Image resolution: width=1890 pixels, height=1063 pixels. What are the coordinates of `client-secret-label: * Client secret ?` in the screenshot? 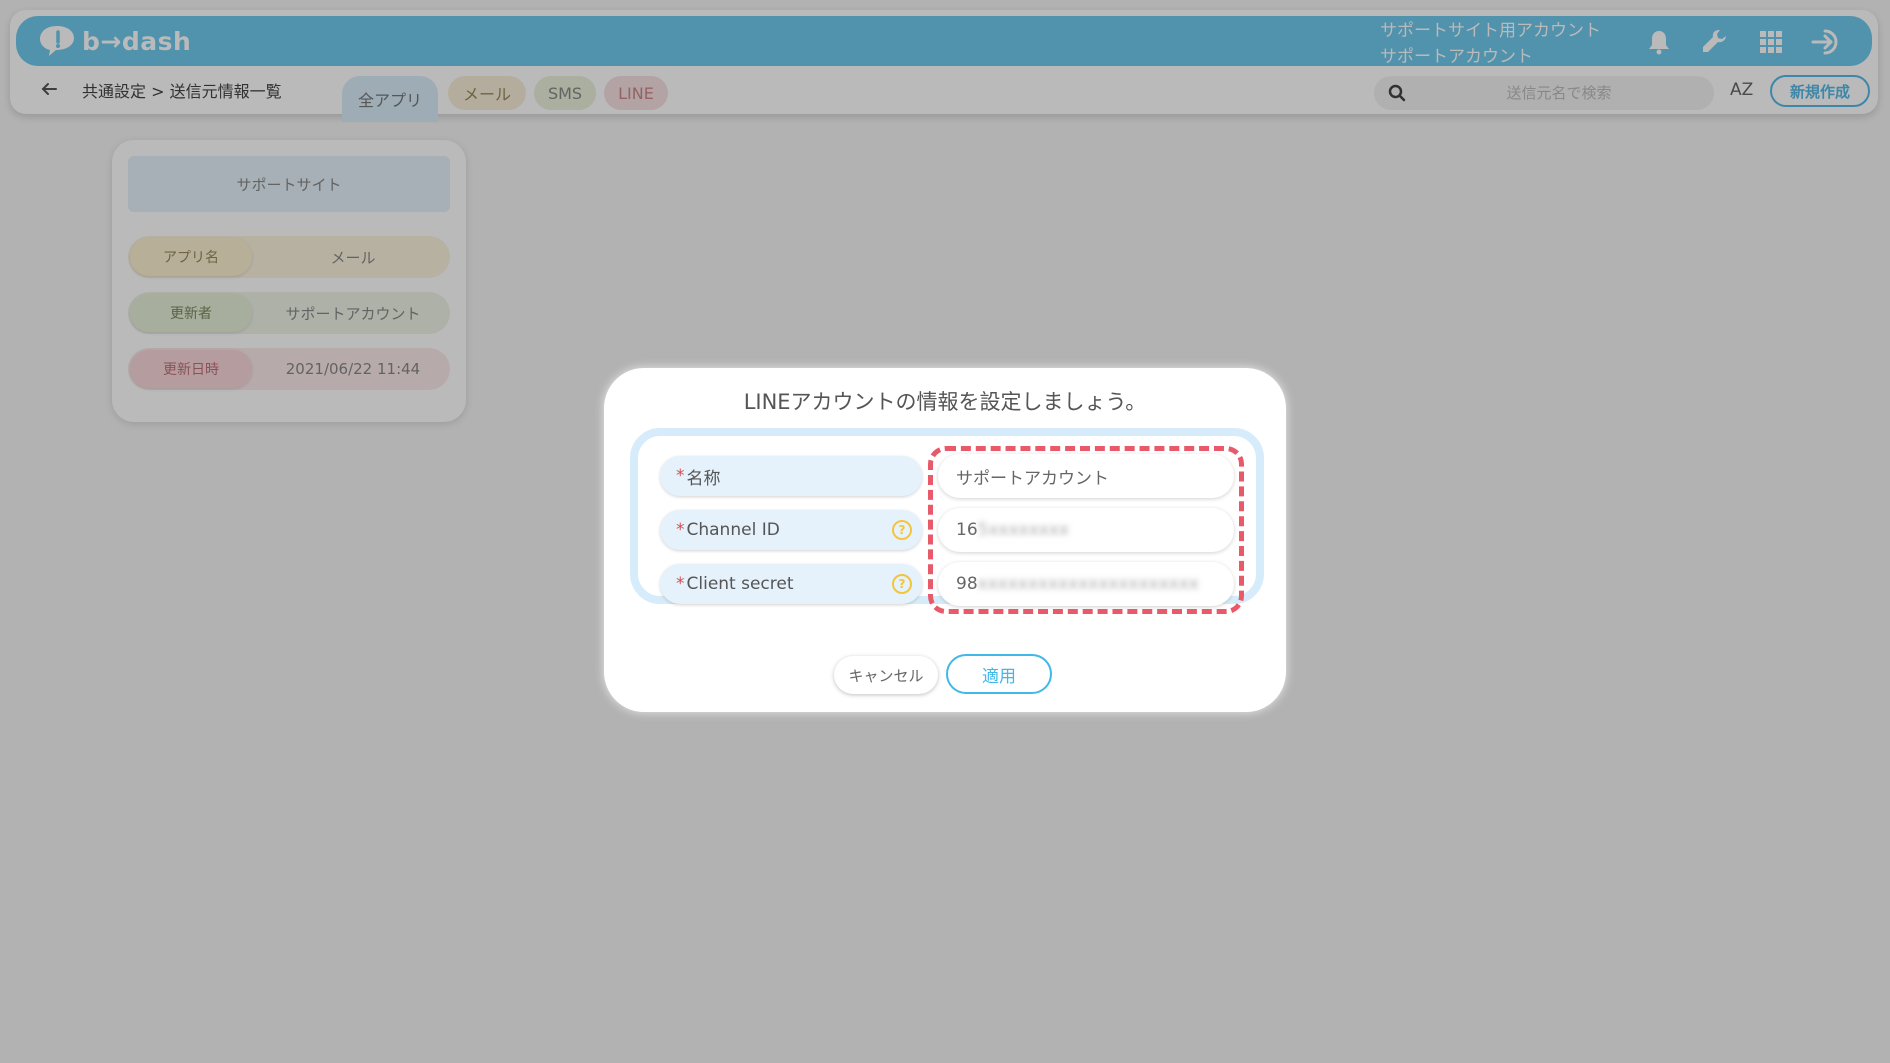 It's located at (791, 584).